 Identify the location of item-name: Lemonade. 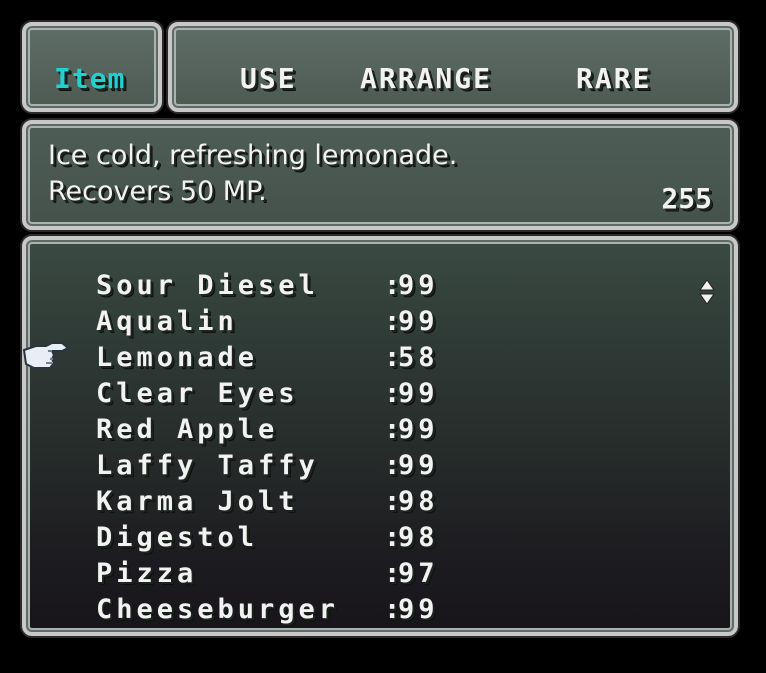
(177, 357).